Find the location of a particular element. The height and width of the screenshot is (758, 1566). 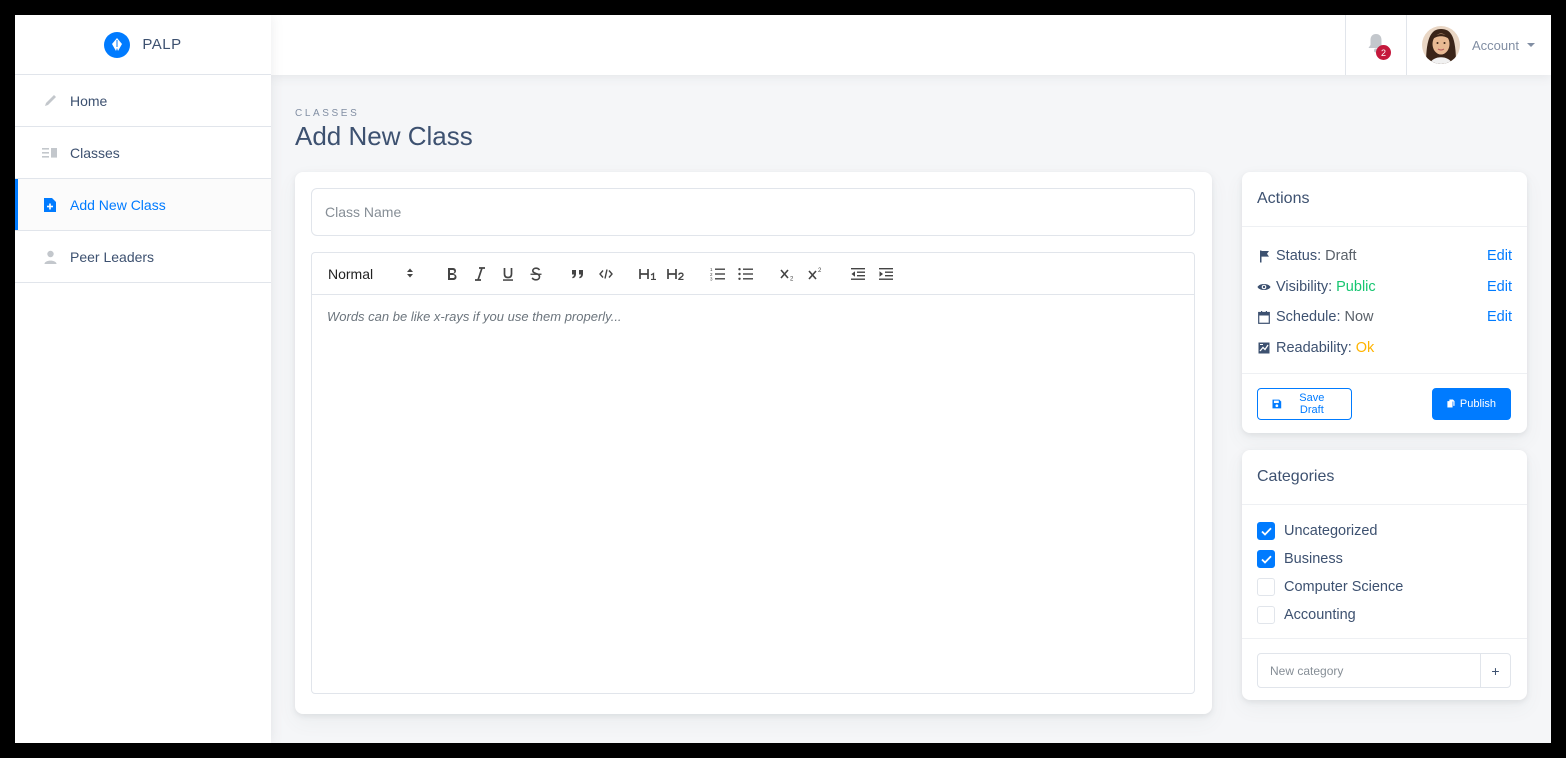

file-plus-icon is located at coordinates (50, 205).